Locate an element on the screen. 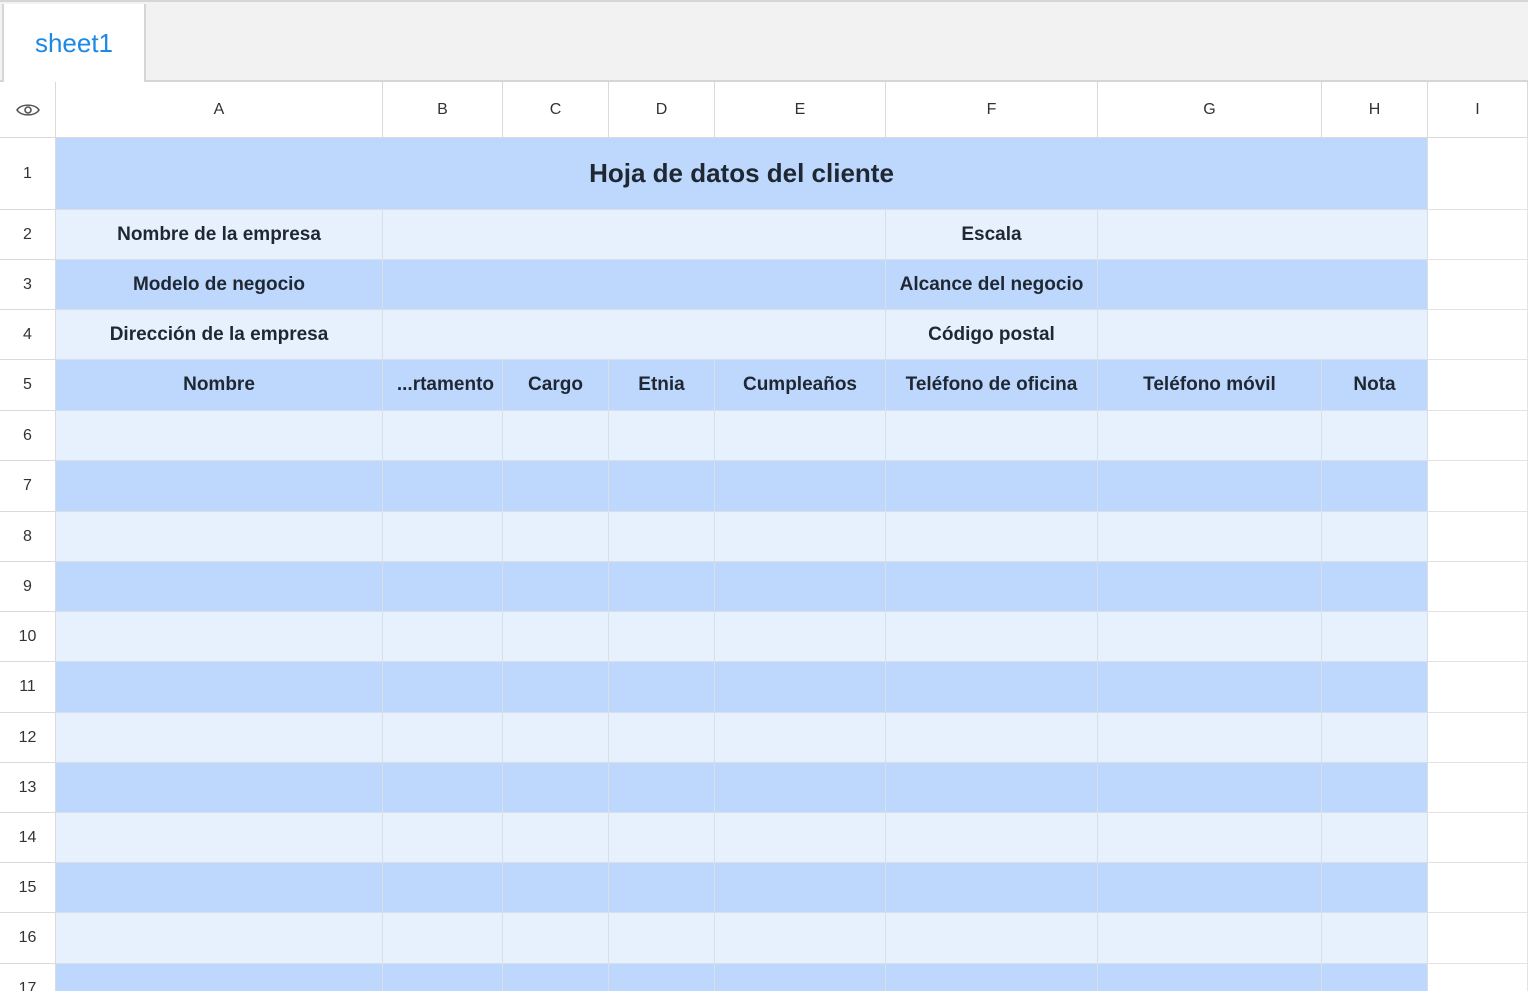 This screenshot has height=991, width=1528. column-title-cell: Teléfono de oficina is located at coordinates (992, 385).